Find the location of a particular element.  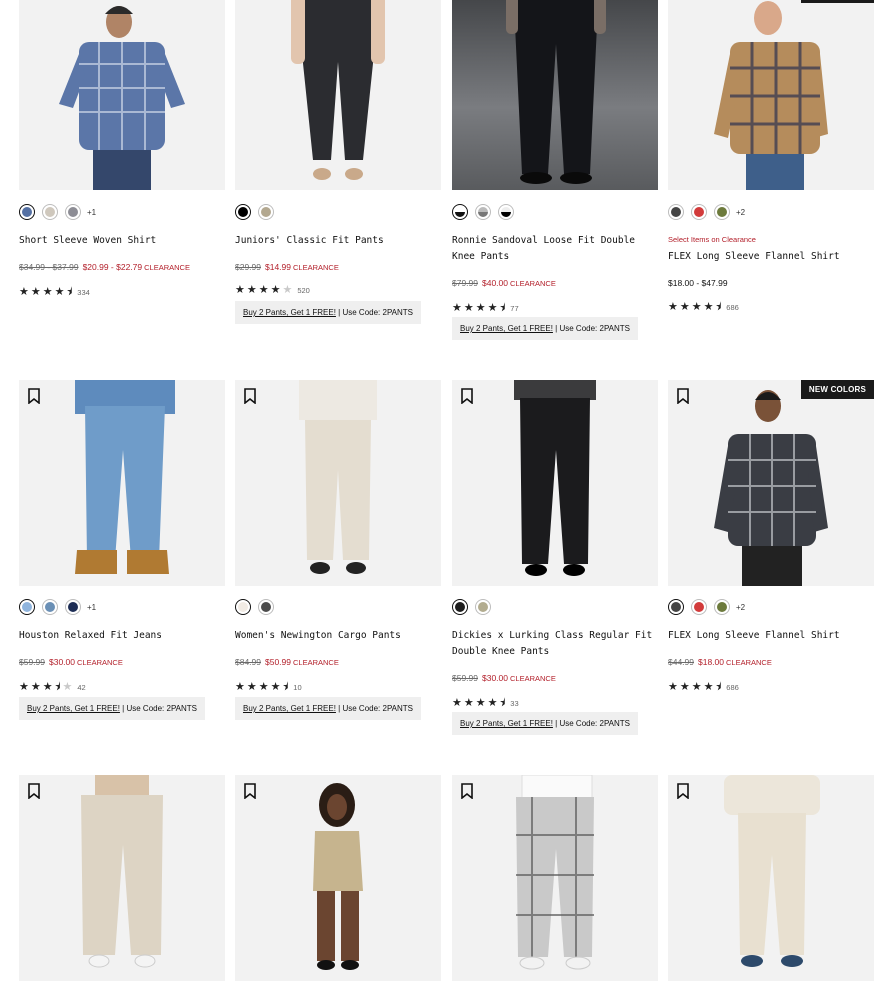

review-count: 334 is located at coordinates (83, 292).